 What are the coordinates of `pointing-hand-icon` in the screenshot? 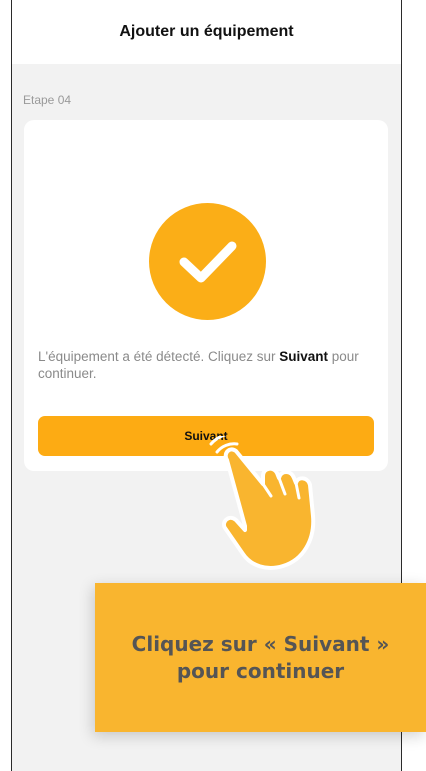 It's located at (262, 503).